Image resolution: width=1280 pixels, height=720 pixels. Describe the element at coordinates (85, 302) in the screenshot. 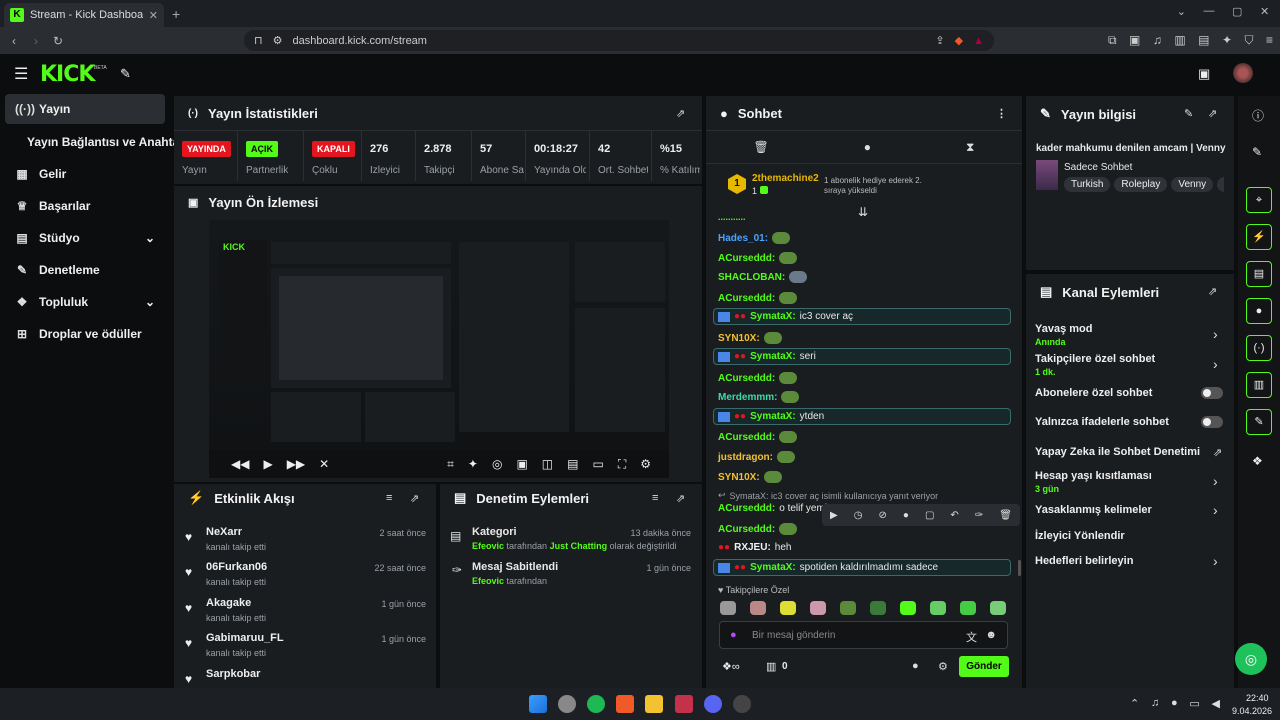

I see `sidebar-item-topluluk: ❖ Topluluk ⌄` at that location.